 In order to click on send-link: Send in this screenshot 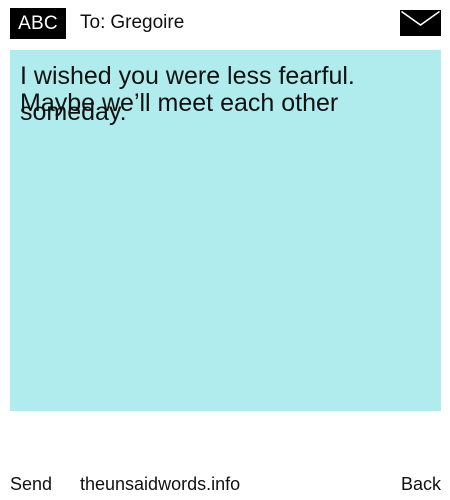, I will do `click(31, 484)`.